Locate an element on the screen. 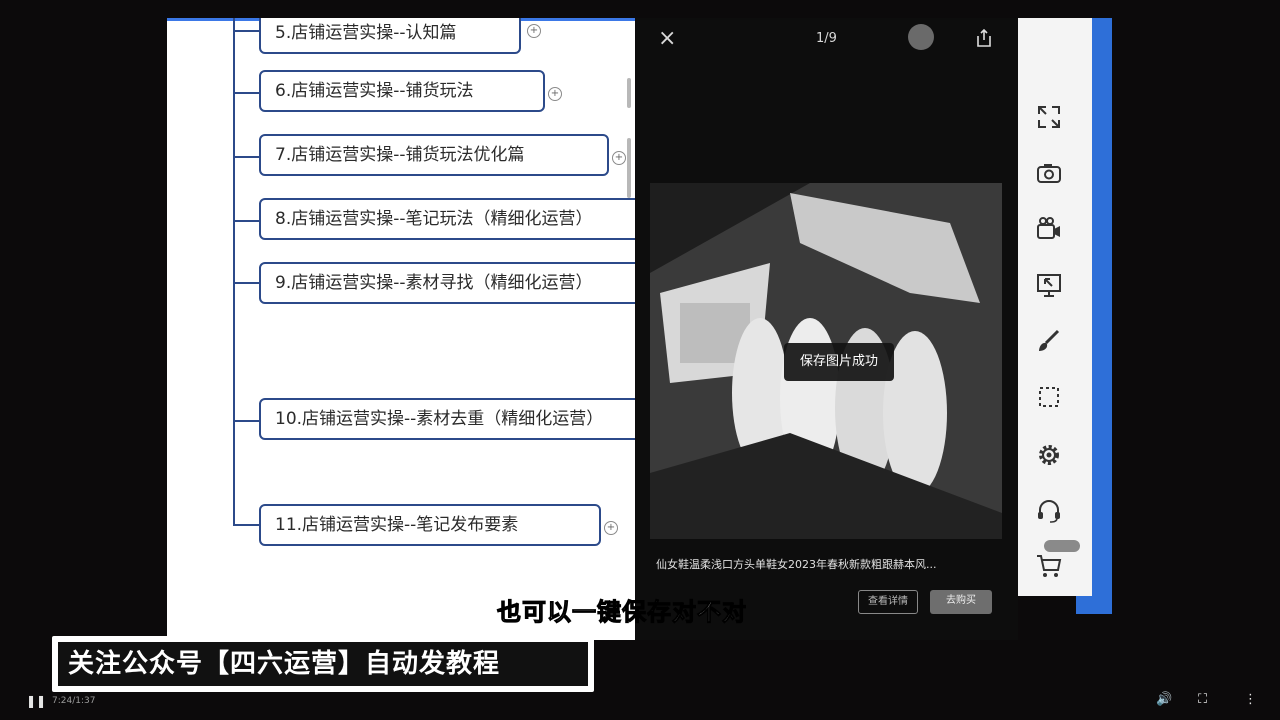 This screenshot has height=720, width=1280. mindmap-node: 8.店铺运营实操--笔记玩法（精细化运营） is located at coordinates (447, 219).